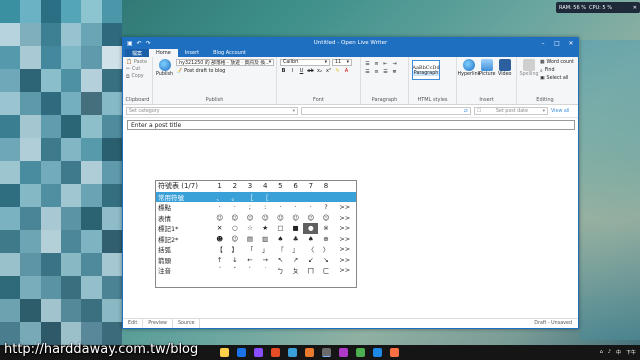 This screenshot has height=360, width=640. I want to click on category-label: 表情, so click(184, 218).